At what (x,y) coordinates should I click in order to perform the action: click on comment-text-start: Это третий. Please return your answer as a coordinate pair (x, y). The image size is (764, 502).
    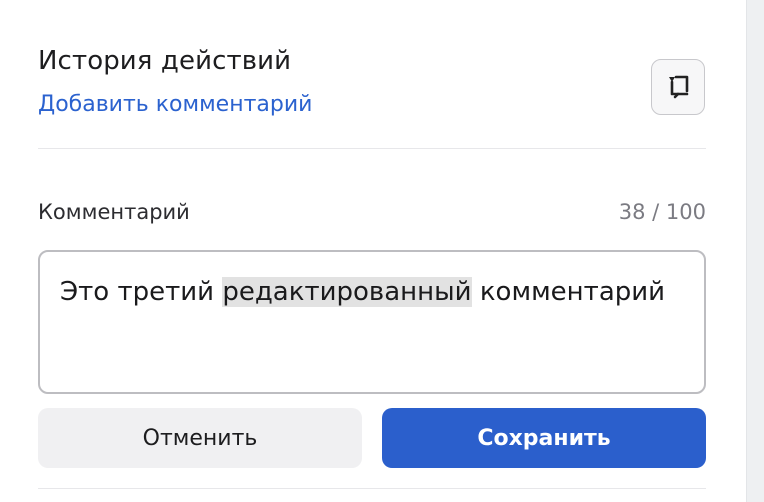
    Looking at the image, I should click on (141, 292).